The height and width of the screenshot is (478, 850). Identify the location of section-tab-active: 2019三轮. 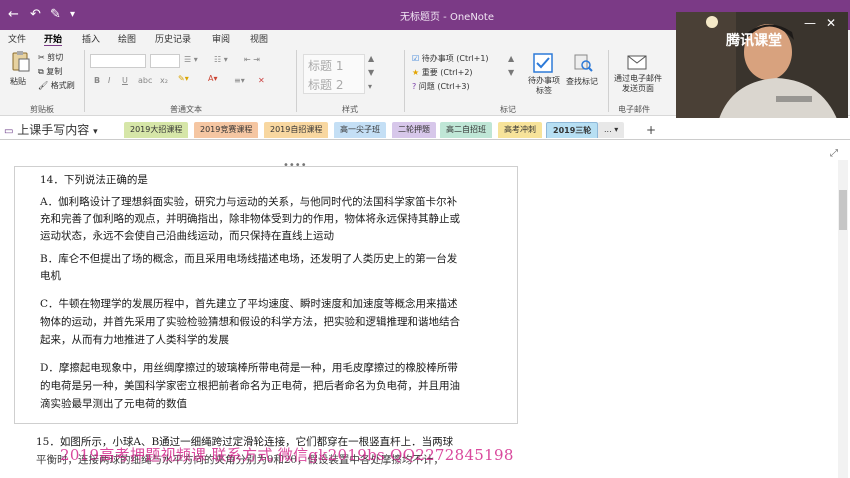
(572, 130).